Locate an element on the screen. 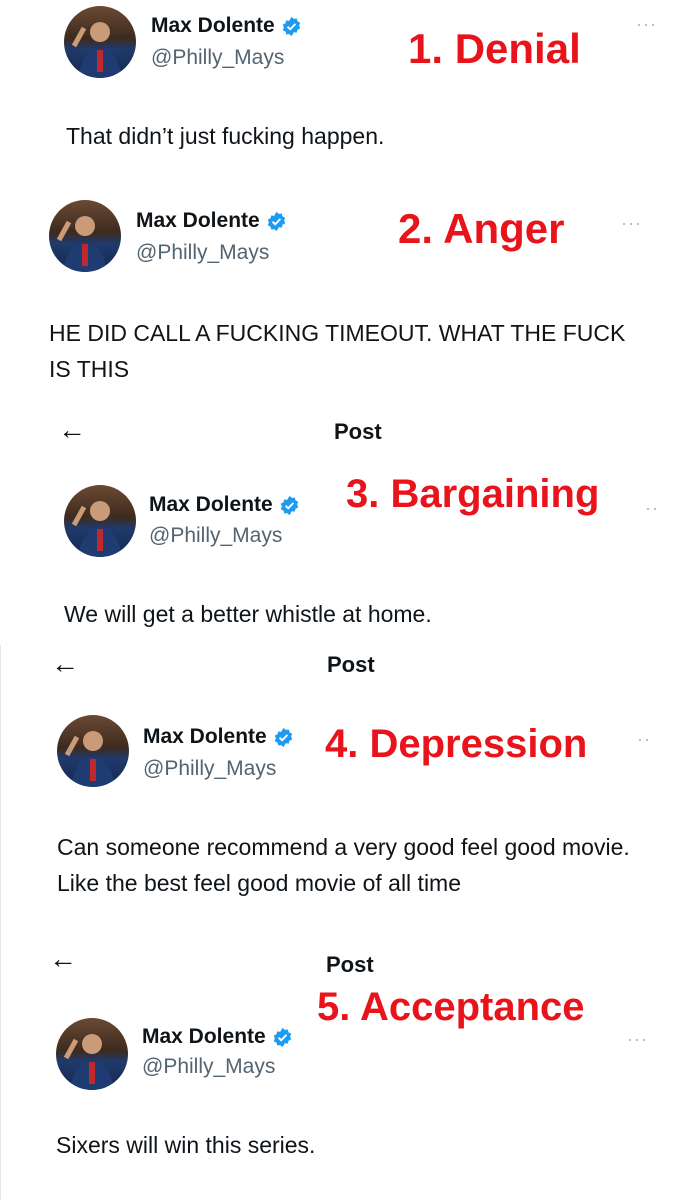 This screenshot has width=675, height=1200. tweet-text: Sixers will win this series. is located at coordinates (186, 1145).